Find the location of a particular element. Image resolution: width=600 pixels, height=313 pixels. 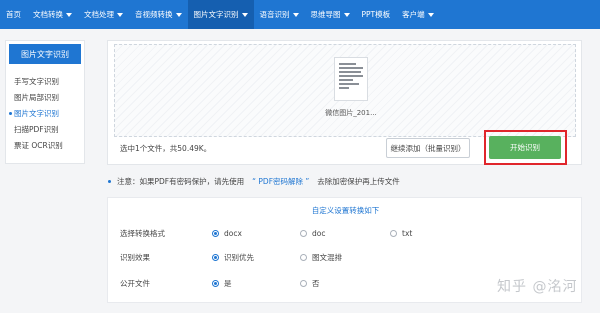

option-label: txt is located at coordinates (407, 233).